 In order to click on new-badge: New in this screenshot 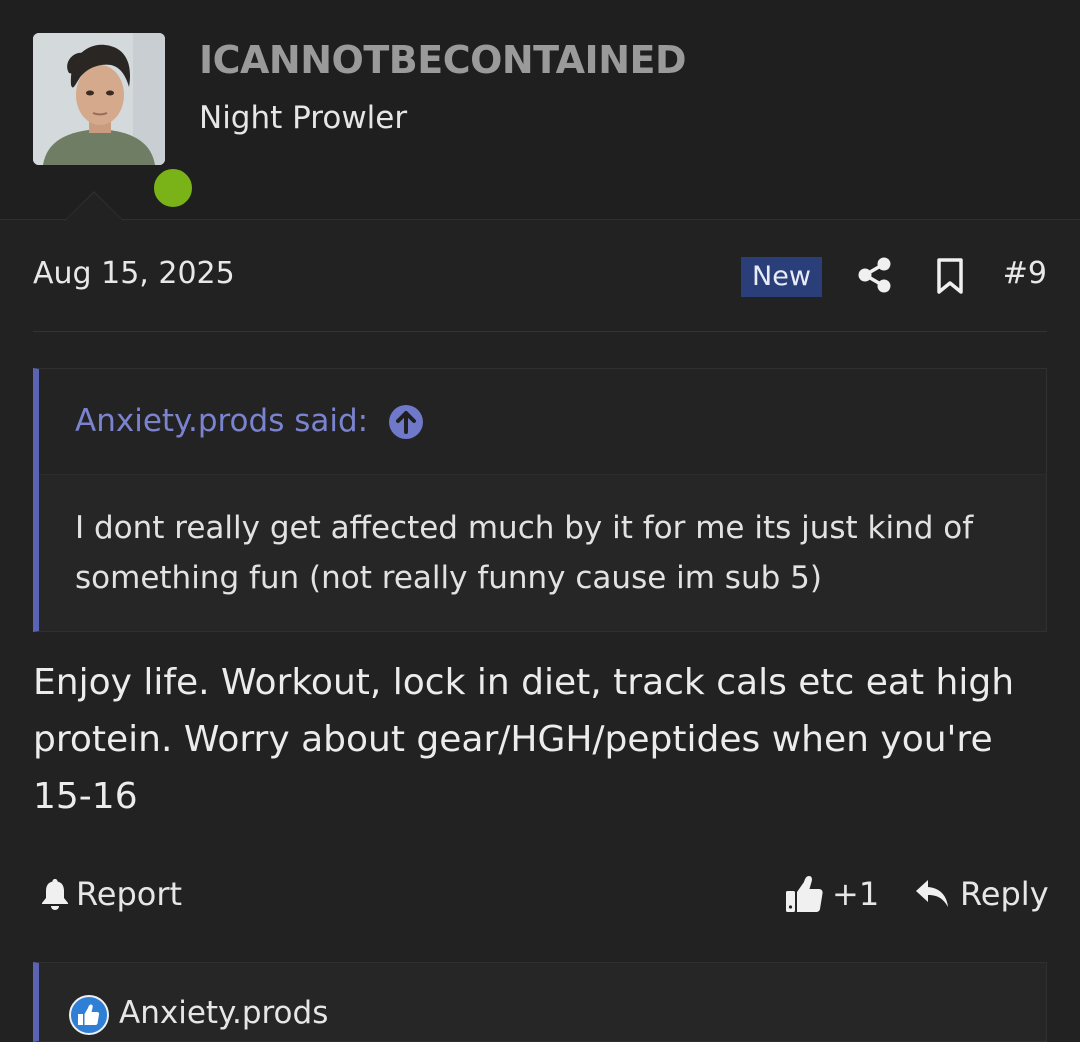, I will do `click(781, 277)`.